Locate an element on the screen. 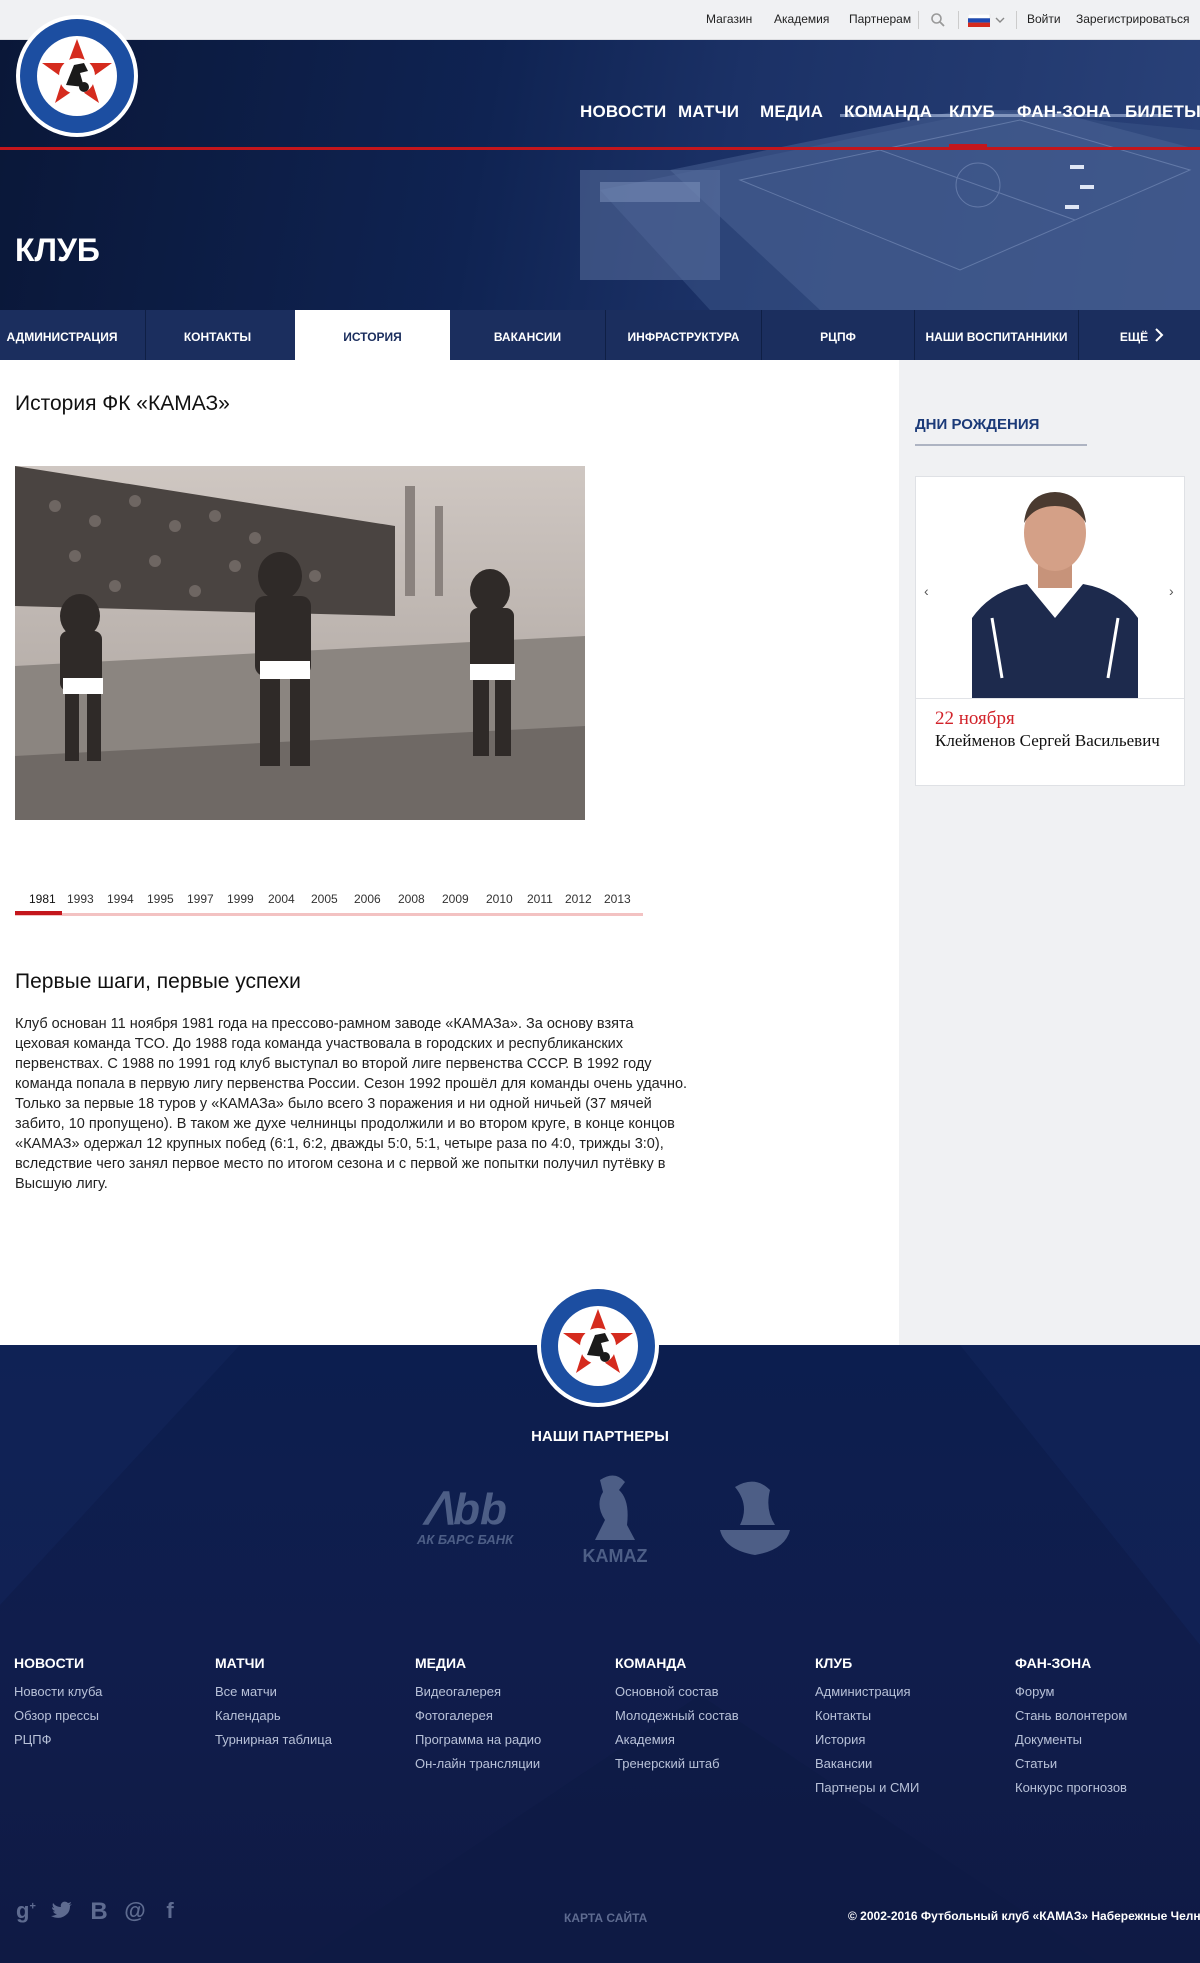  footer-link: Молодежный состав is located at coordinates (677, 1715).